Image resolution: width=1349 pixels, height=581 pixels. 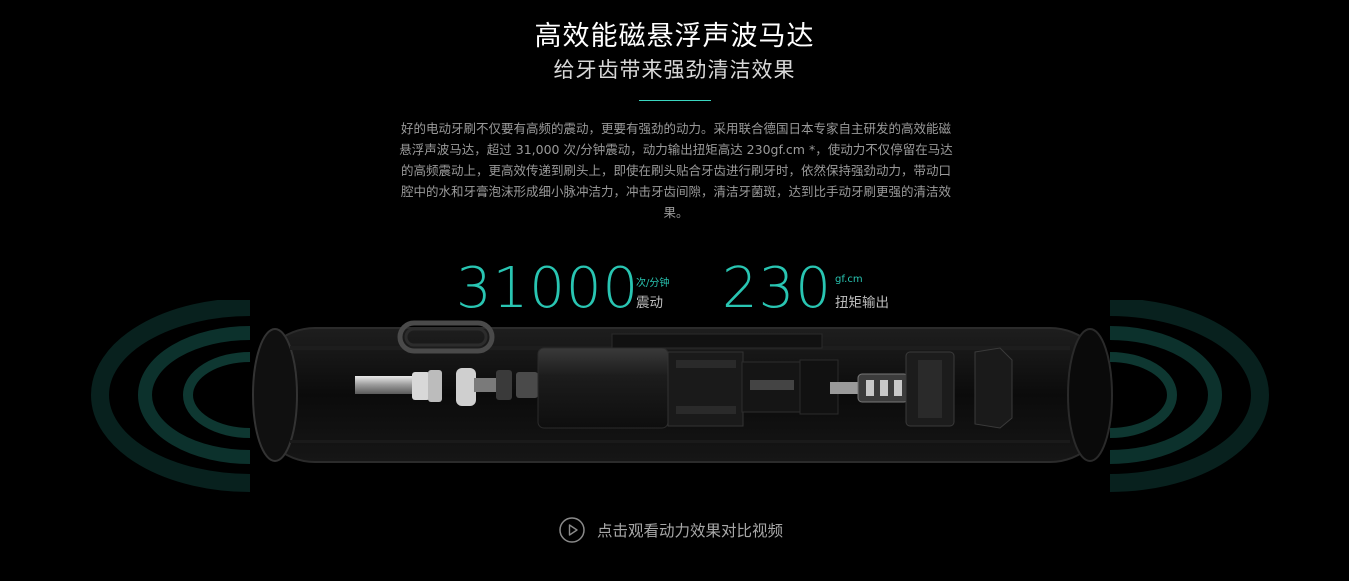 What do you see at coordinates (675, 100) in the screenshot?
I see `title-divider` at bounding box center [675, 100].